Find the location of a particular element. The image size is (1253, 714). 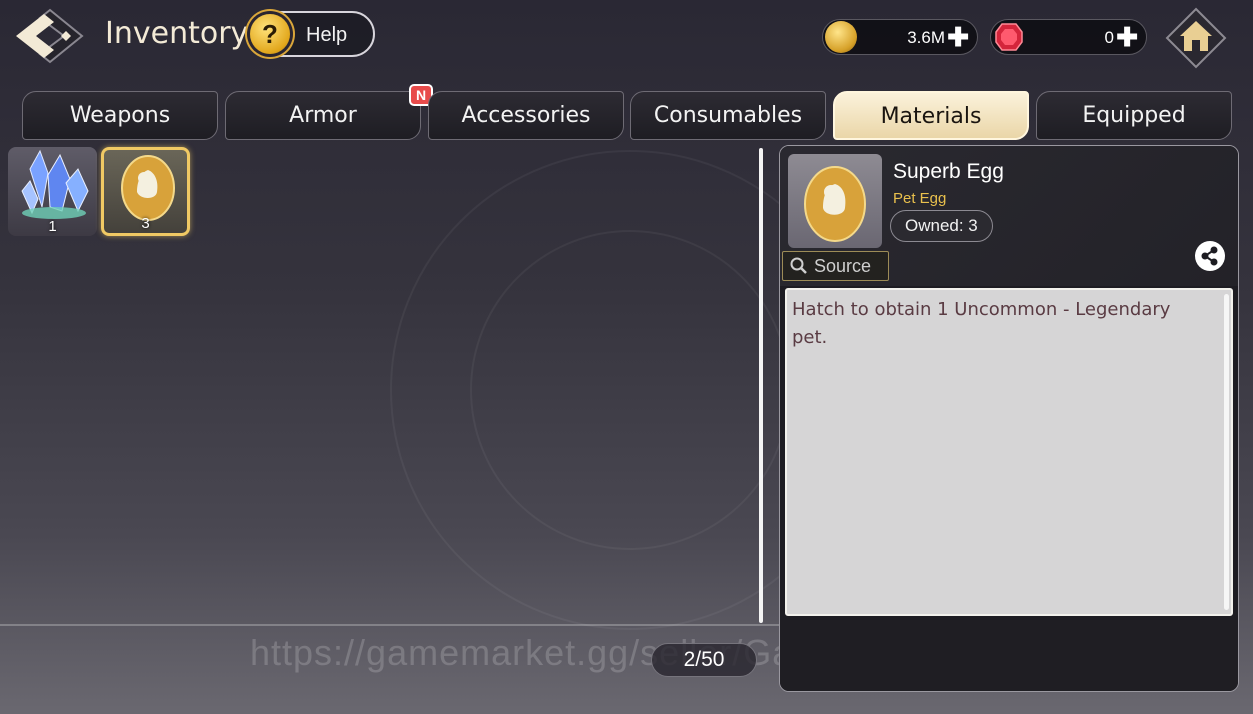

share-button is located at coordinates (1210, 256).